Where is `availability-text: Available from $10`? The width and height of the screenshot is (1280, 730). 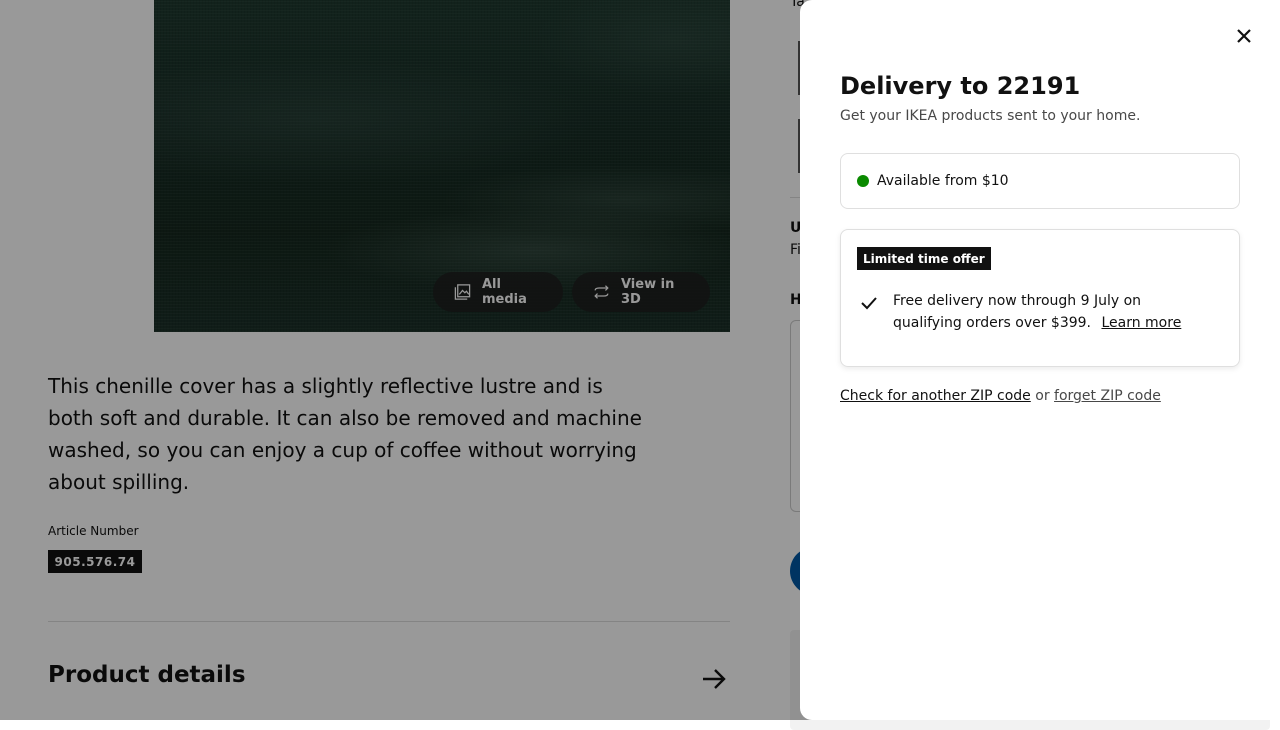
availability-text: Available from $10 is located at coordinates (943, 181).